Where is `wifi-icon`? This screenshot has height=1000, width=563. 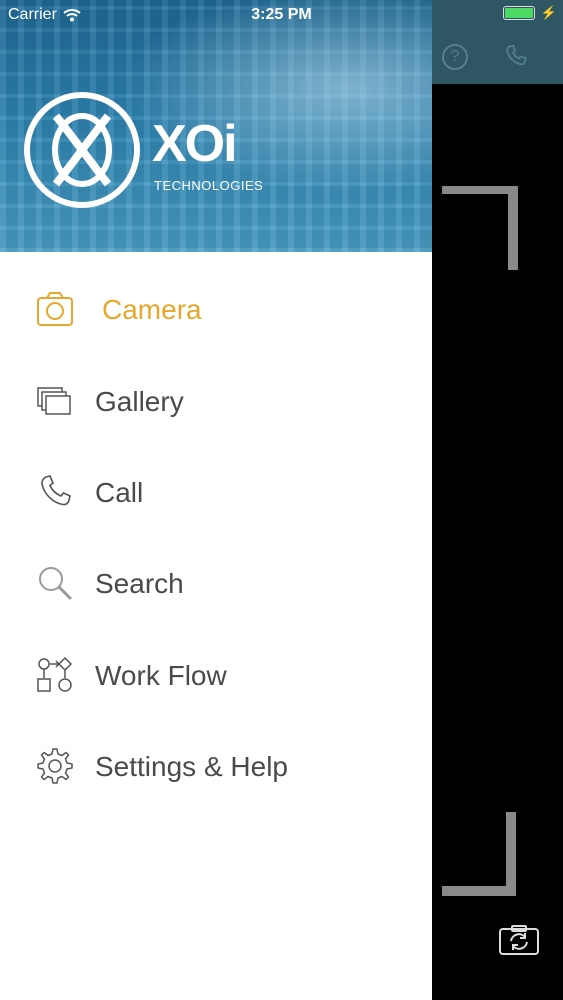 wifi-icon is located at coordinates (72, 15).